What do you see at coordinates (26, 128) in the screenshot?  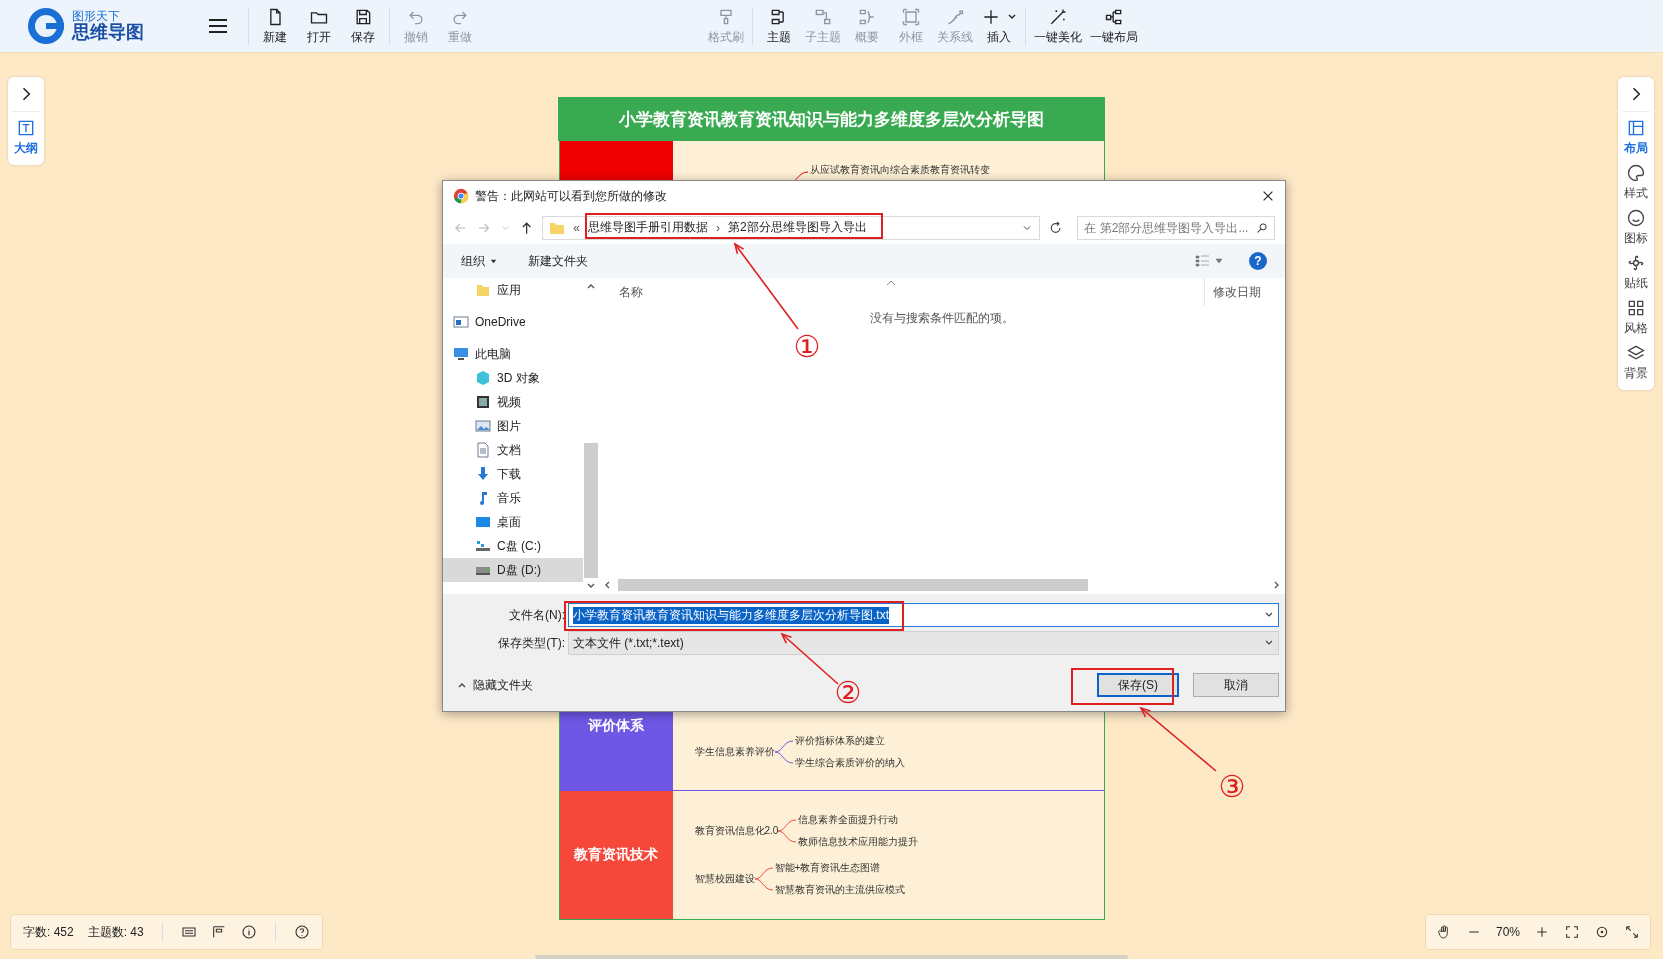 I see `text-box-icon` at bounding box center [26, 128].